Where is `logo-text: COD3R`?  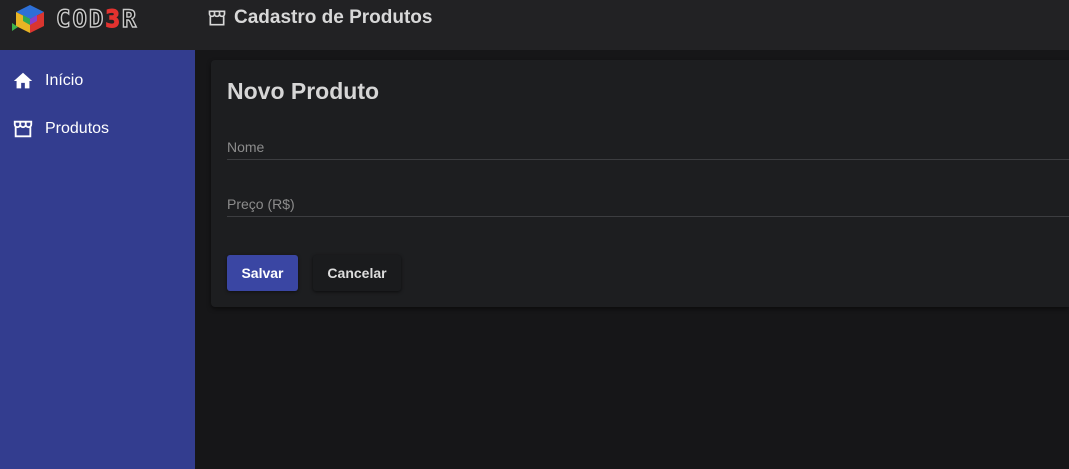 logo-text: COD3R is located at coordinates (97, 19).